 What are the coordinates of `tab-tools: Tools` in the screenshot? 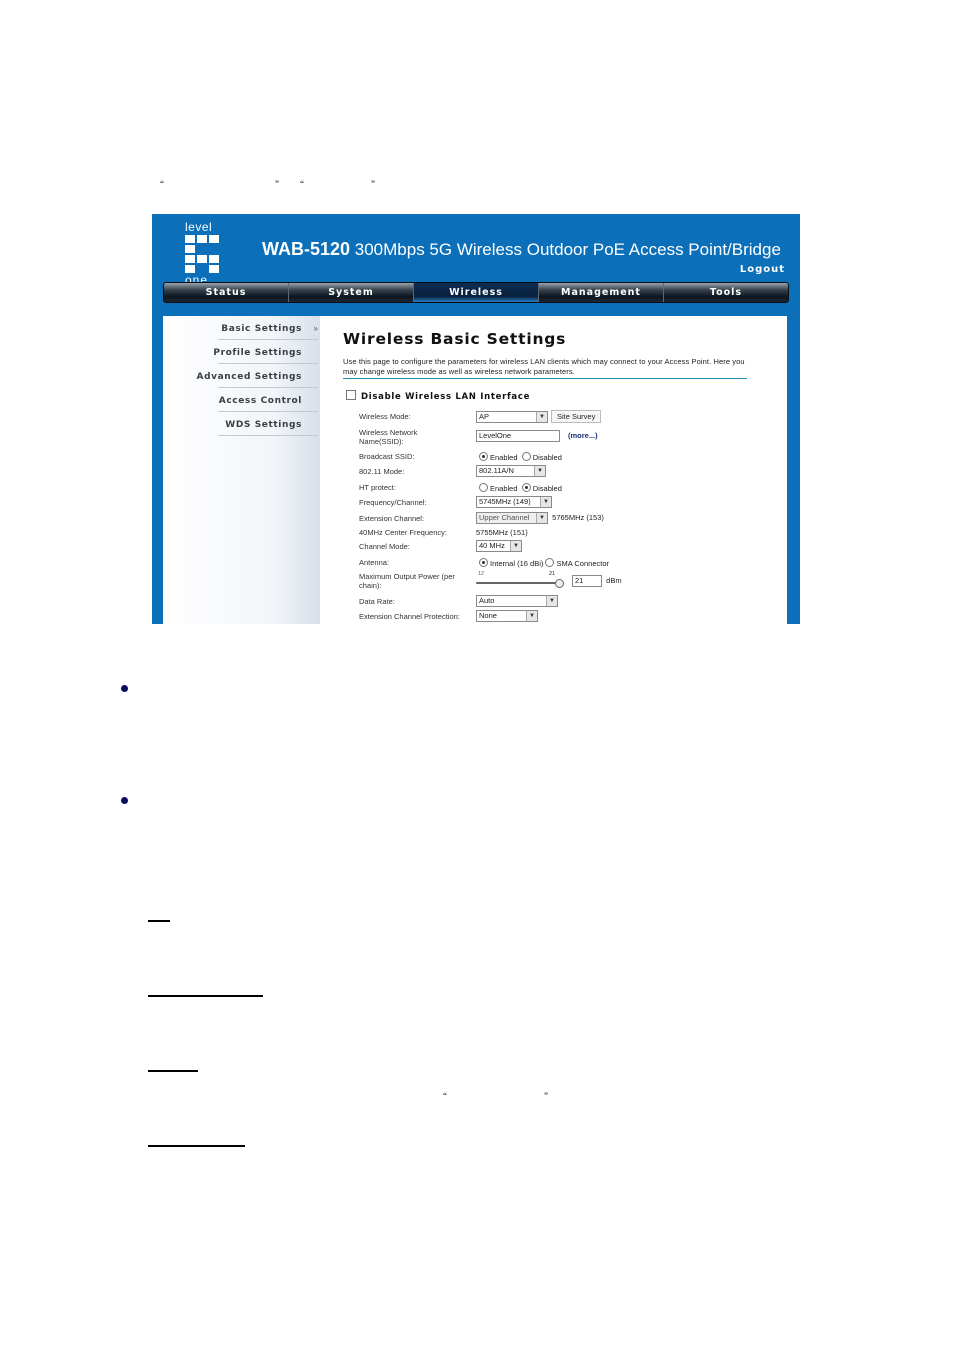 It's located at (726, 292).